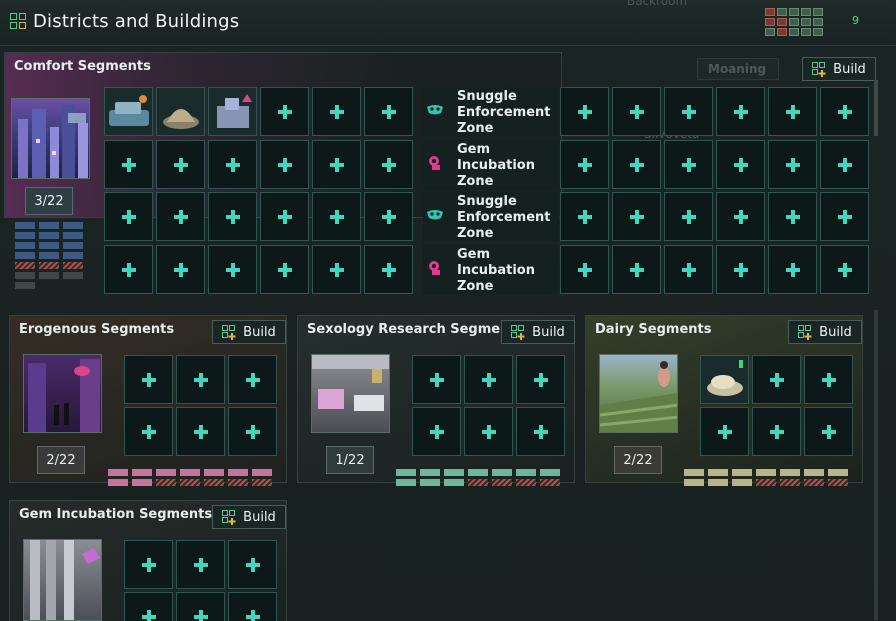 This screenshot has width=896, height=621. Describe the element at coordinates (249, 332) in the screenshot. I see `erogenous-build-button: Build` at that location.